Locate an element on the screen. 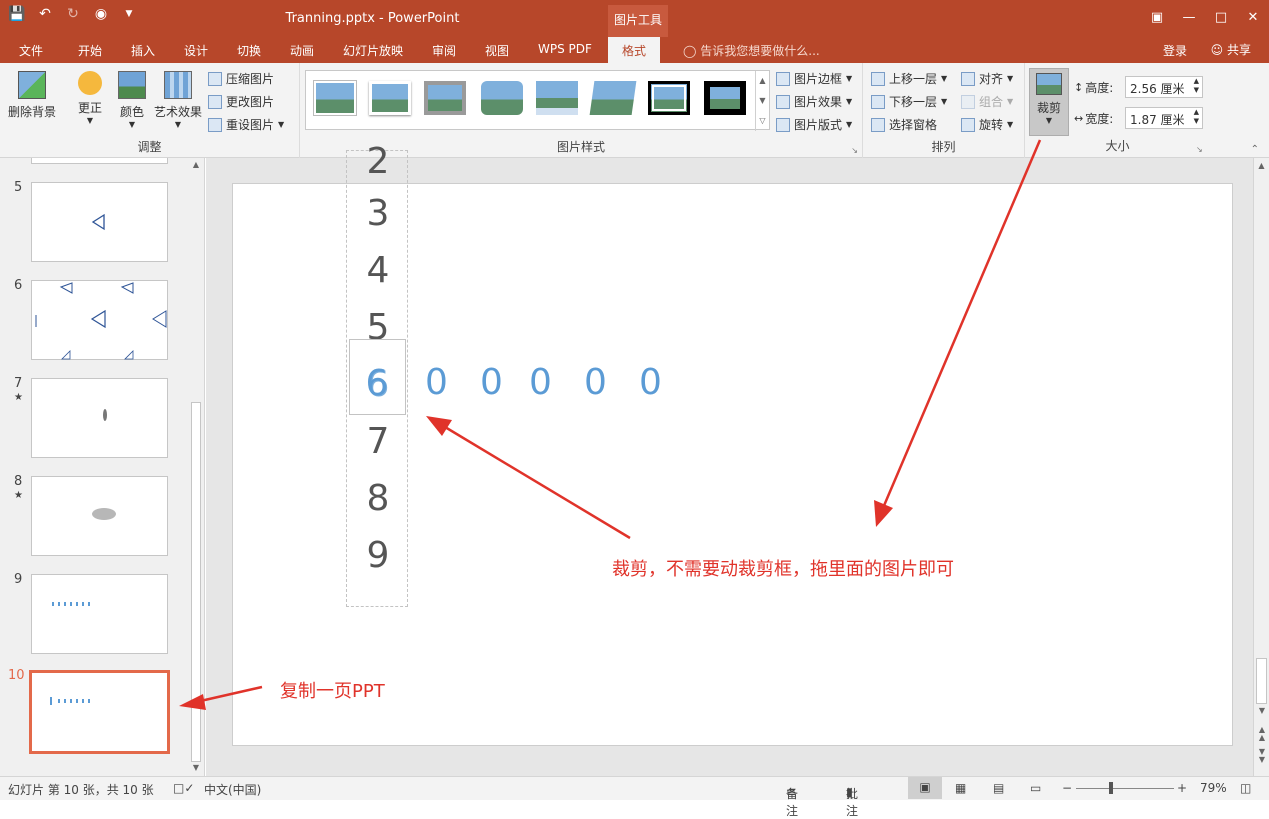  comments-label: 批注 is located at coordinates (852, 802).